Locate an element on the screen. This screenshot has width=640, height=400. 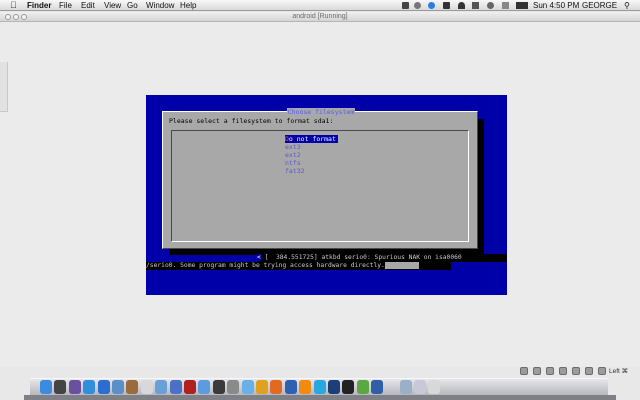
evernote-icon is located at coordinates (362, 387).